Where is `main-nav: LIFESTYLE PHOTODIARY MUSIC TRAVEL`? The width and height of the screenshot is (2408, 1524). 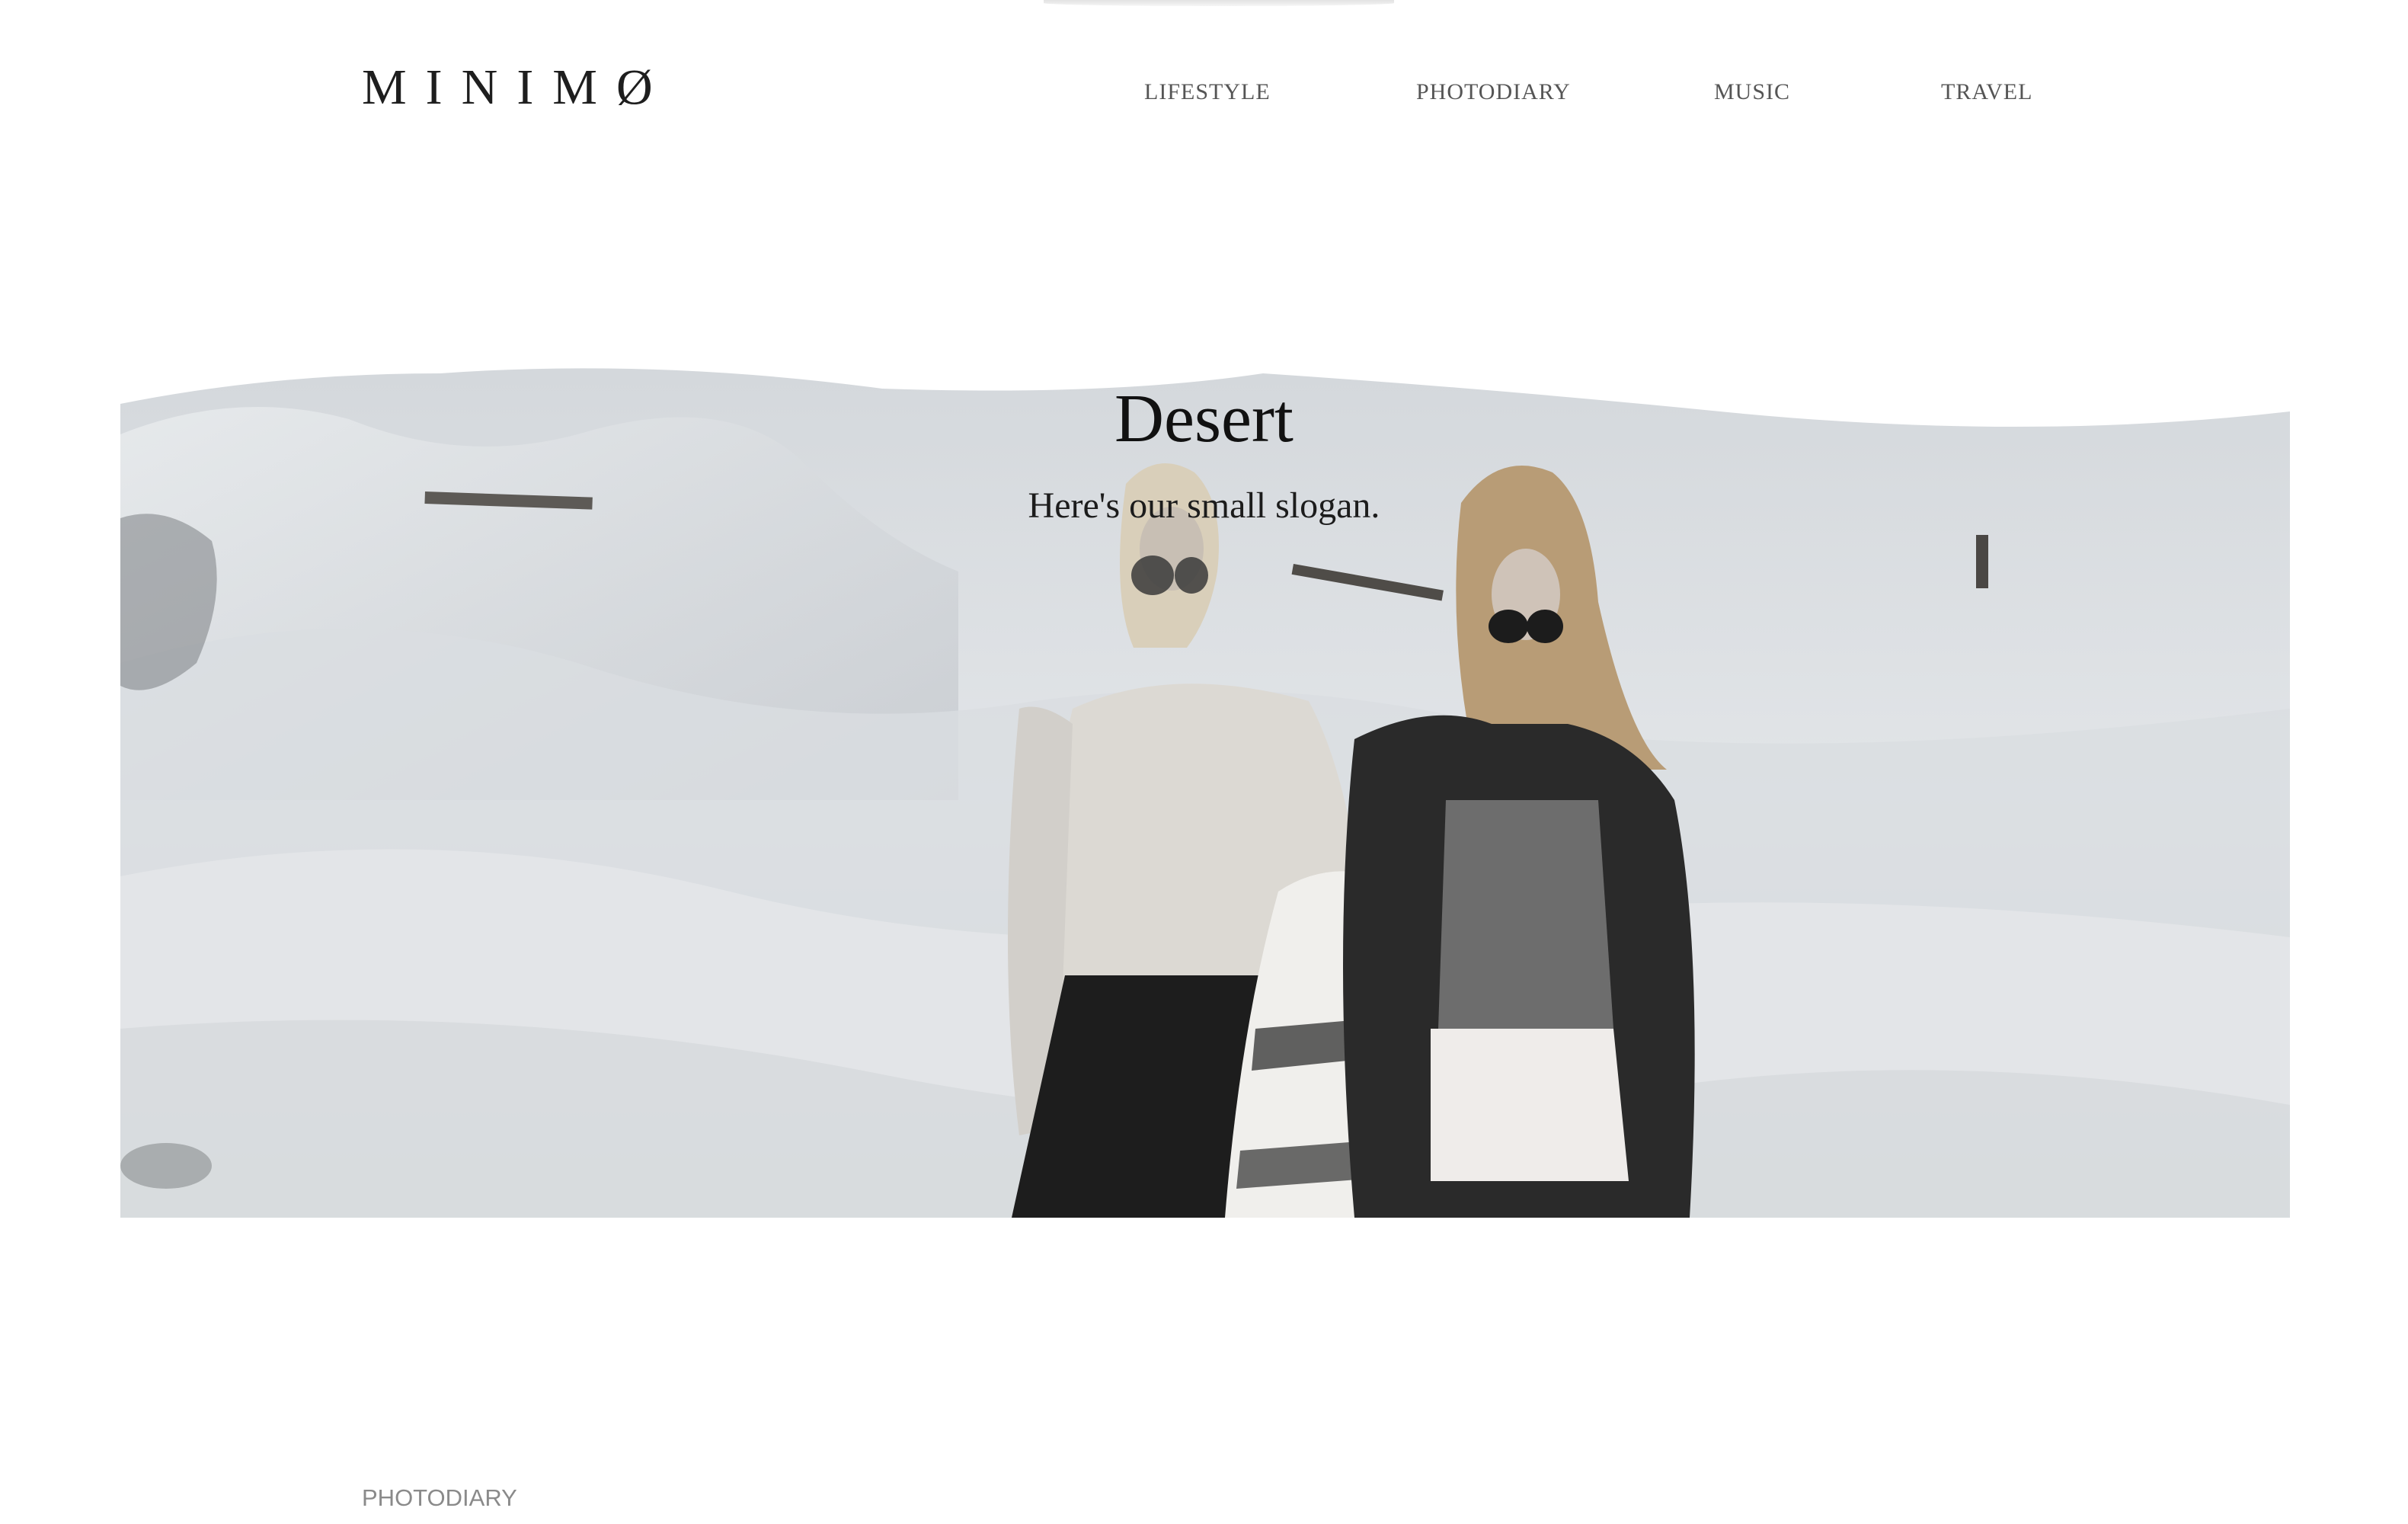 main-nav: LIFESTYLE PHOTODIARY MUSIC TRAVEL is located at coordinates (1561, 94).